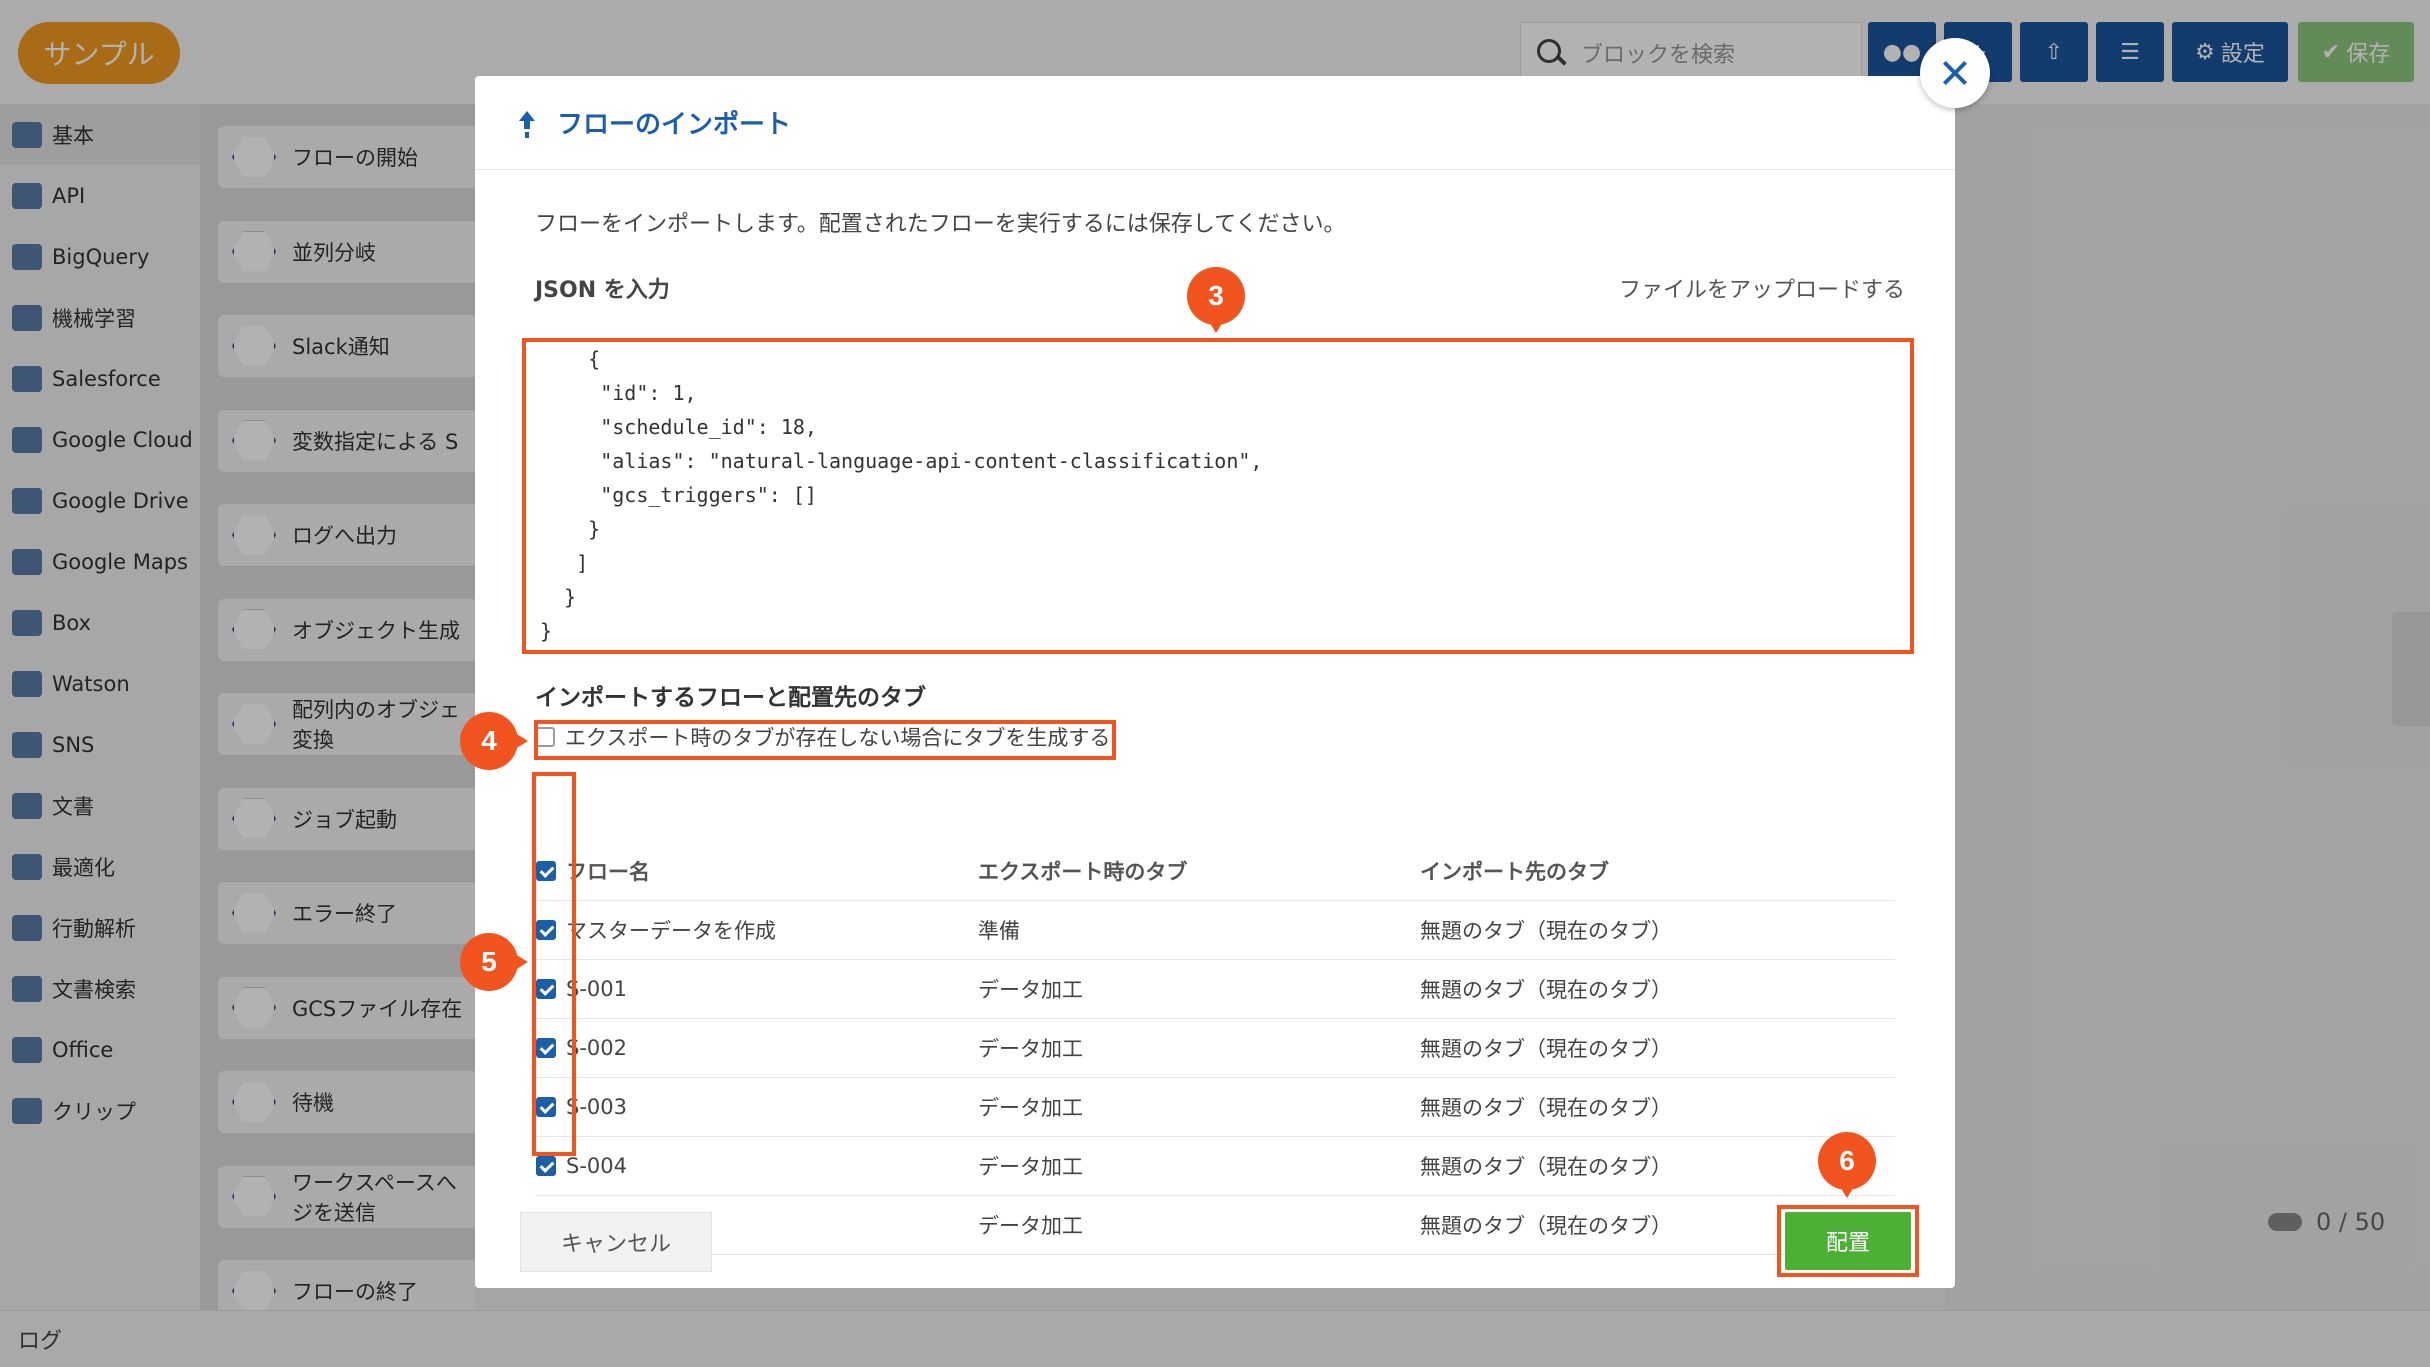 This screenshot has height=1367, width=2430. I want to click on cancel-button: キャンセル, so click(616, 1242).